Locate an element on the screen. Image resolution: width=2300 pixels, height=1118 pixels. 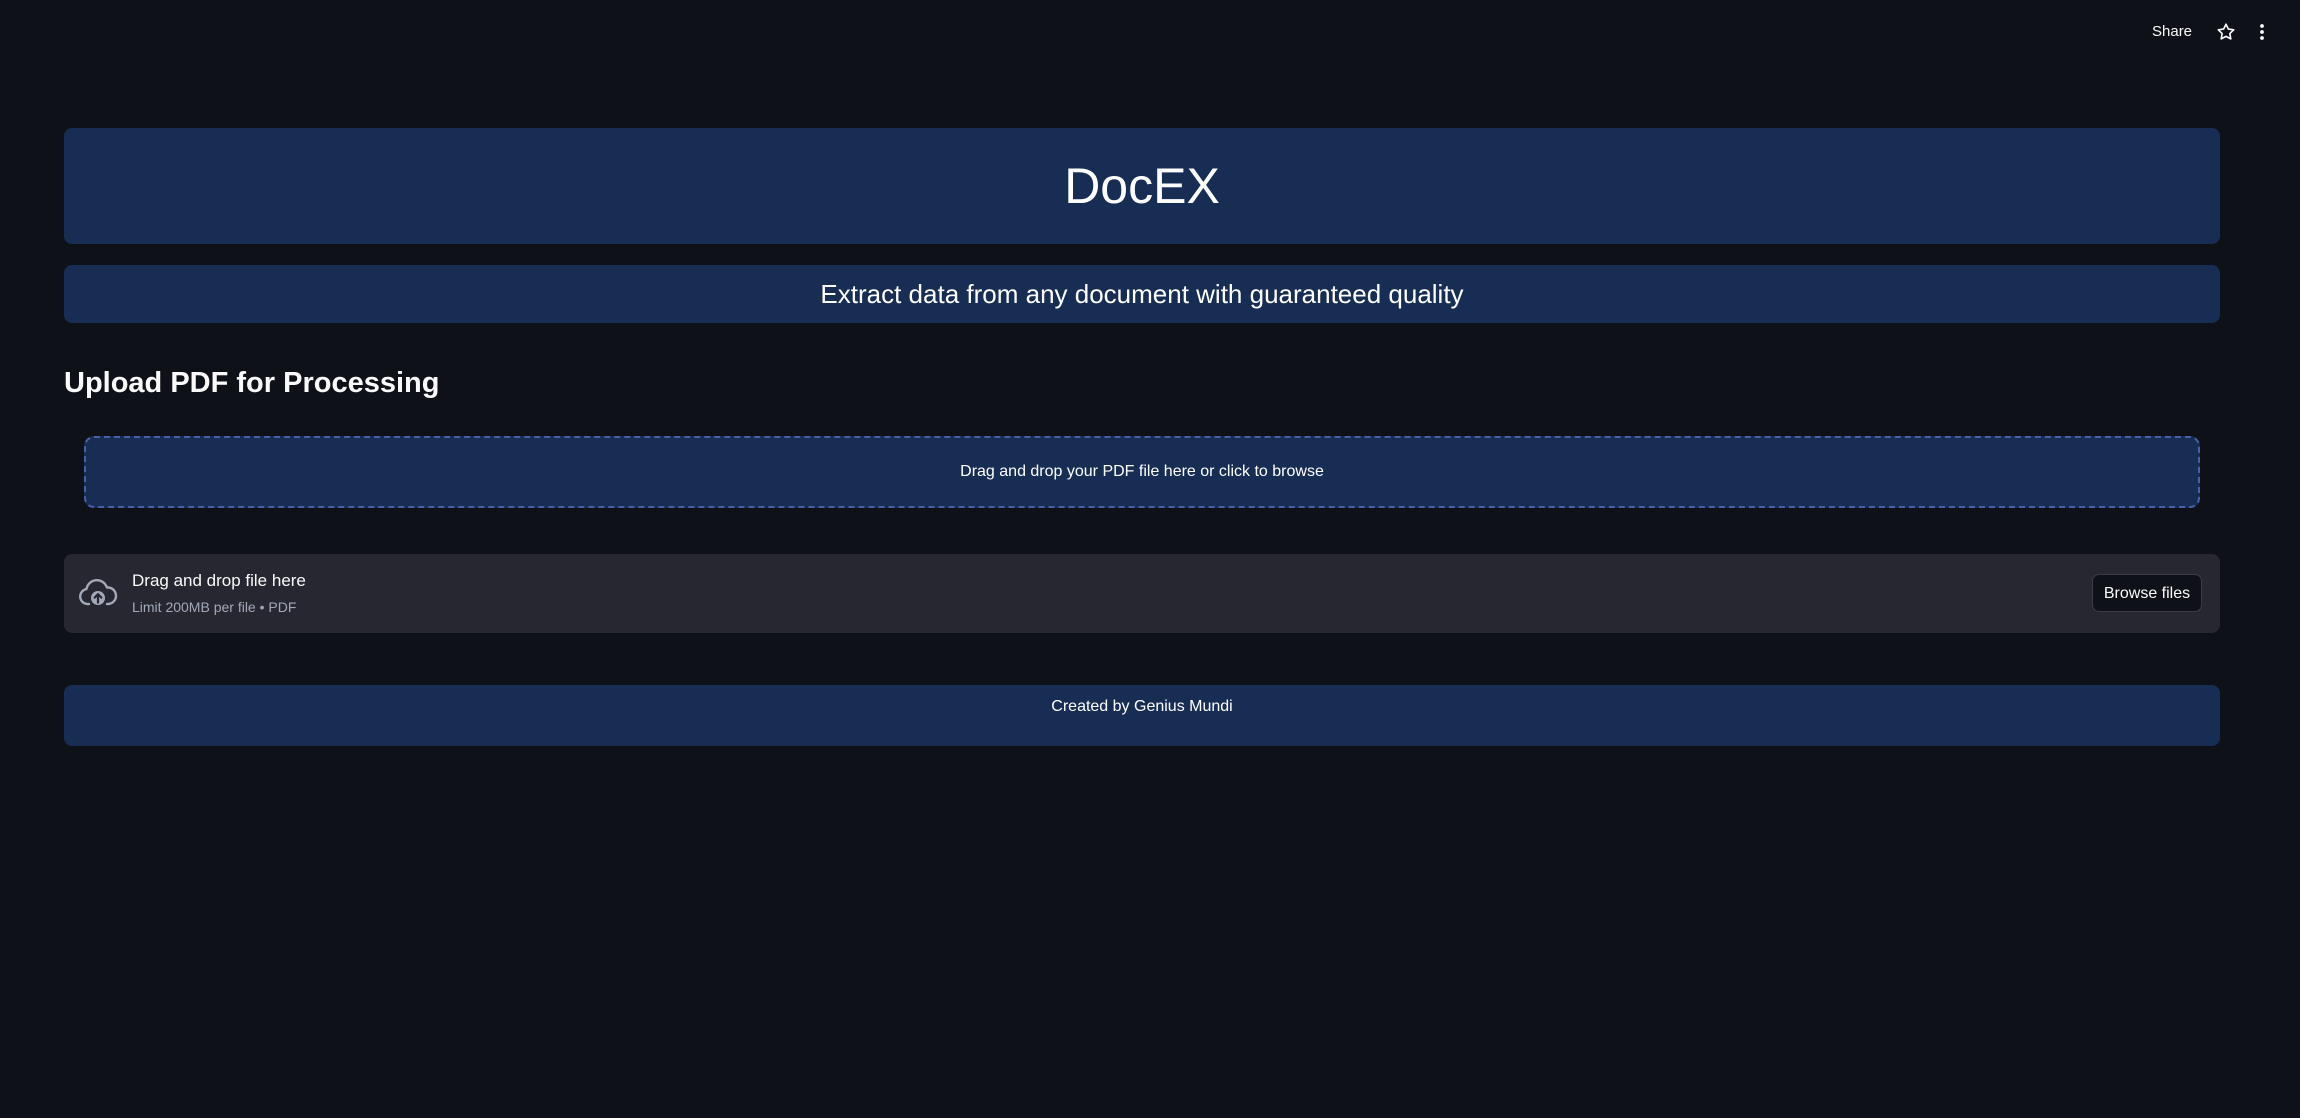
uploader-title: Drag and drop file here is located at coordinates (219, 580).